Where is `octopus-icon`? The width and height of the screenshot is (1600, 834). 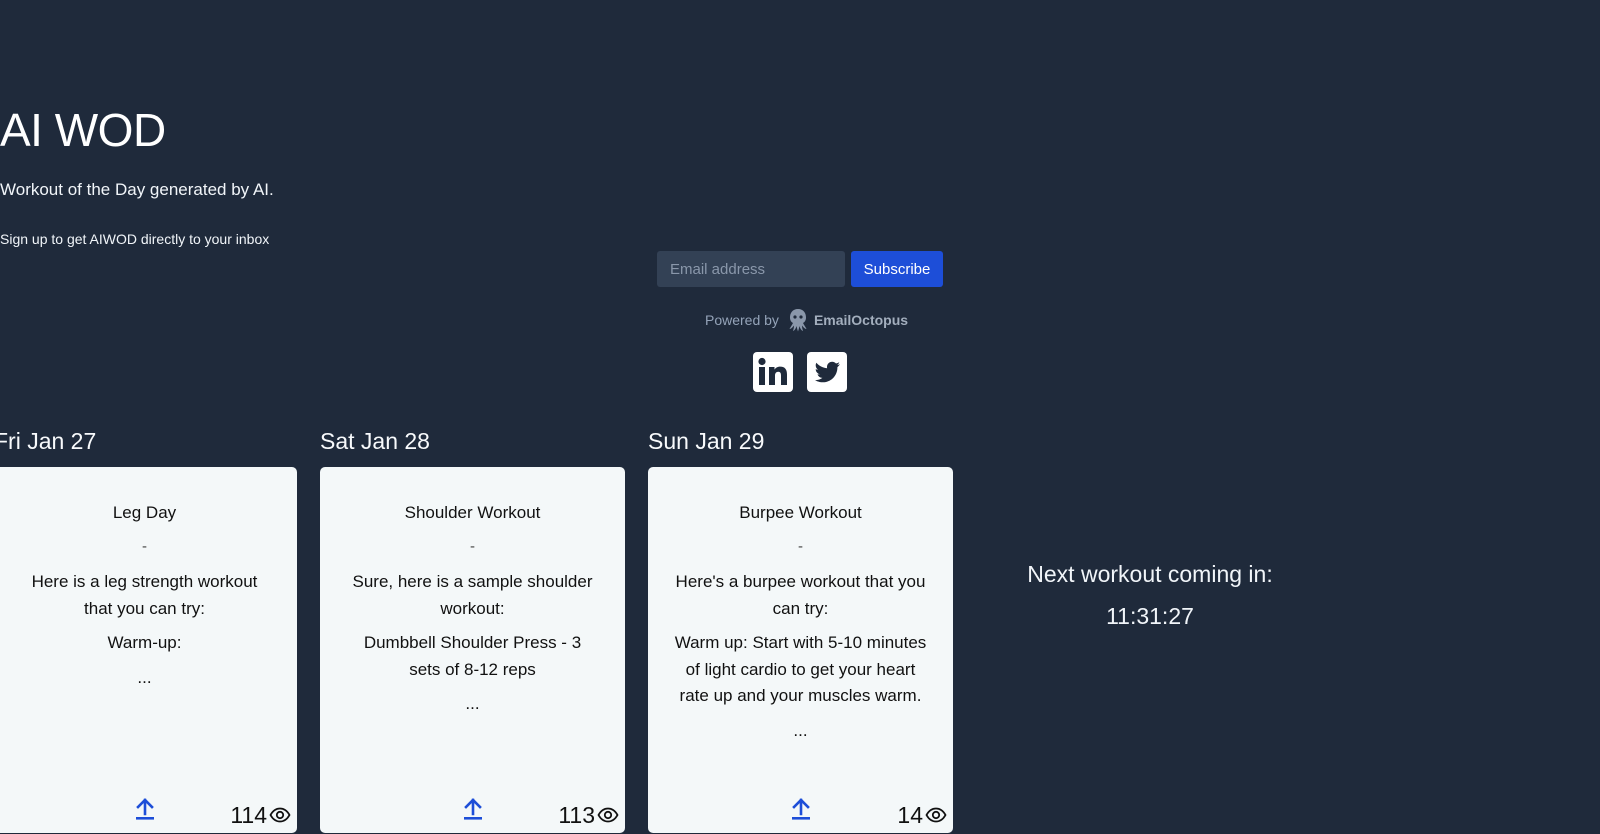 octopus-icon is located at coordinates (798, 320).